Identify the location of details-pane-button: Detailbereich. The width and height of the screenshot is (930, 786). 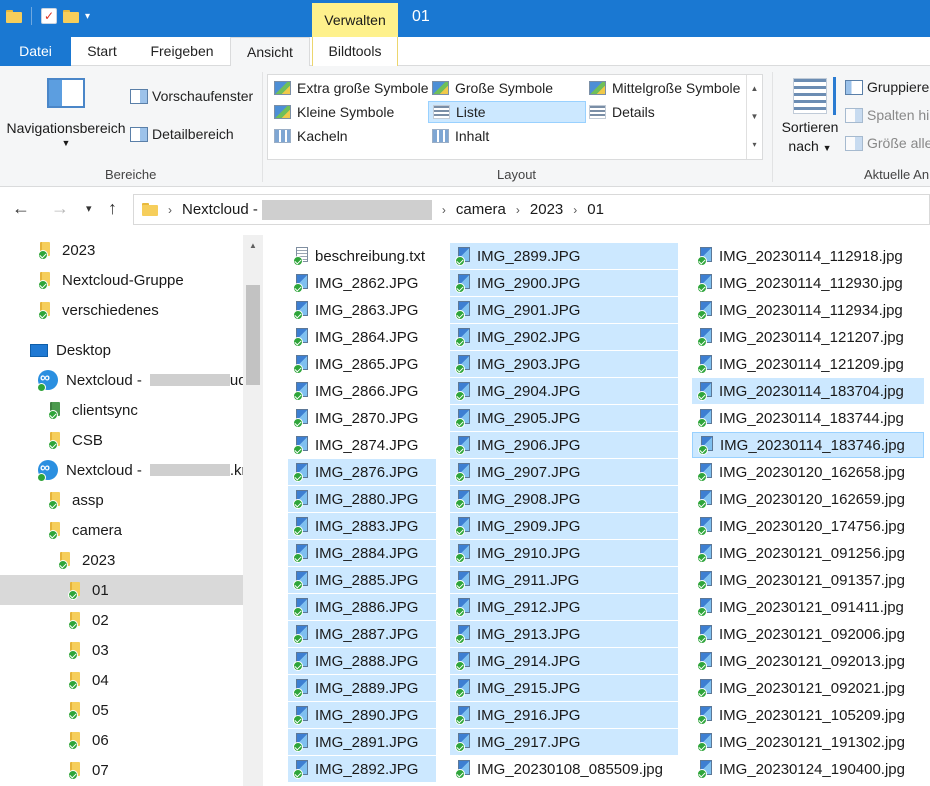
(182, 134).